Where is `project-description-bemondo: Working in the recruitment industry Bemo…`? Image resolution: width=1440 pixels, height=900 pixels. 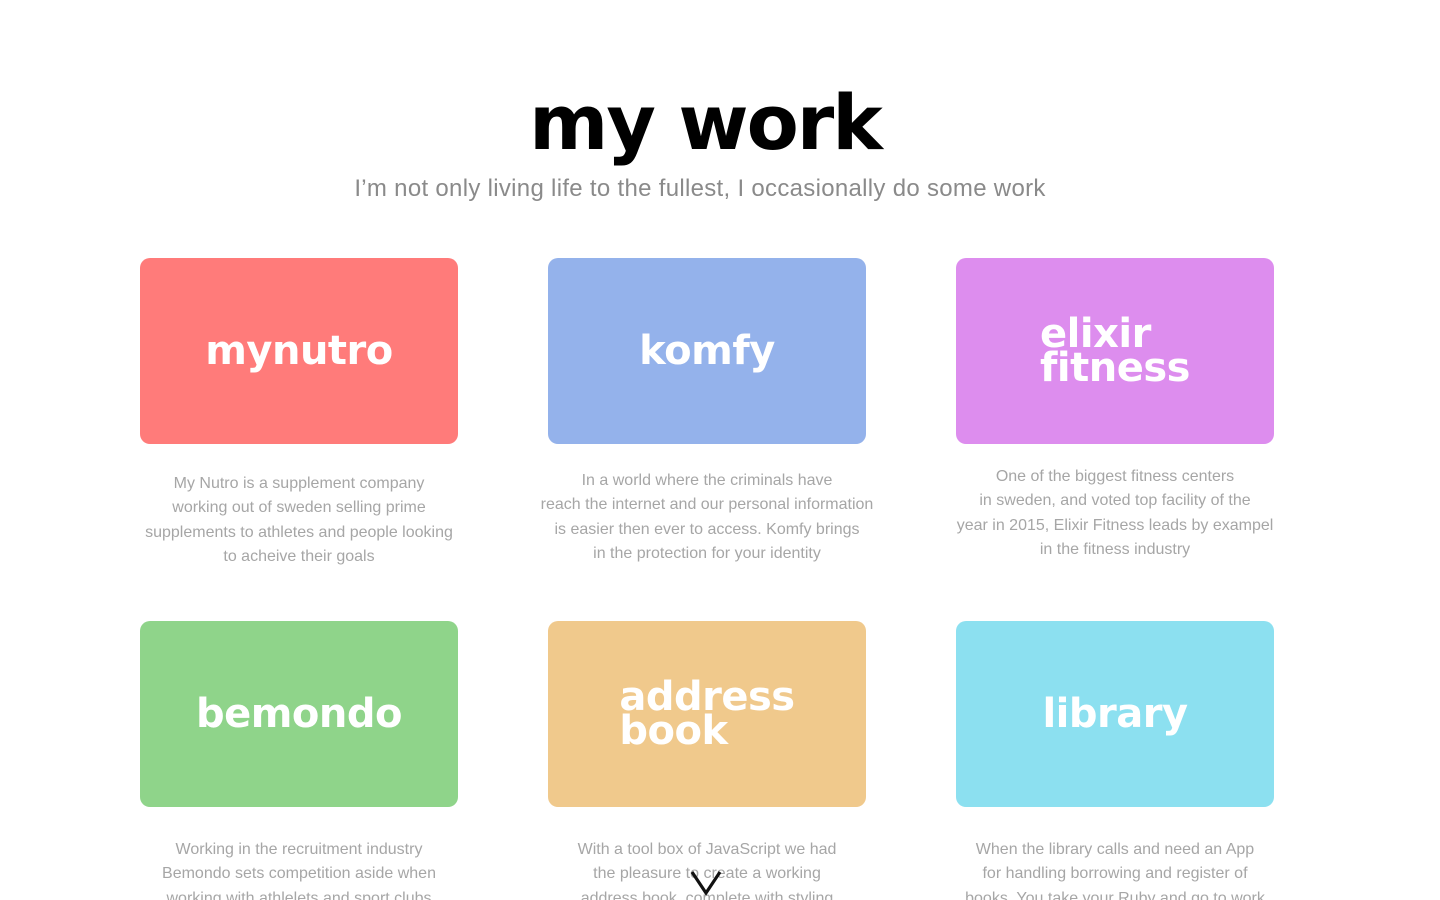 project-description-bemondo: Working in the recruitment industry Bemo… is located at coordinates (299, 870).